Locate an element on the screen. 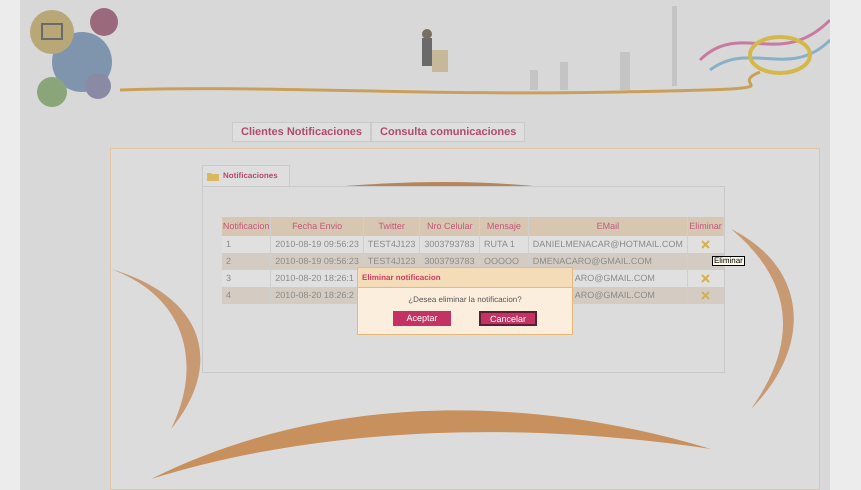 The height and width of the screenshot is (490, 861). table-cell: RUTA 1 is located at coordinates (499, 244).